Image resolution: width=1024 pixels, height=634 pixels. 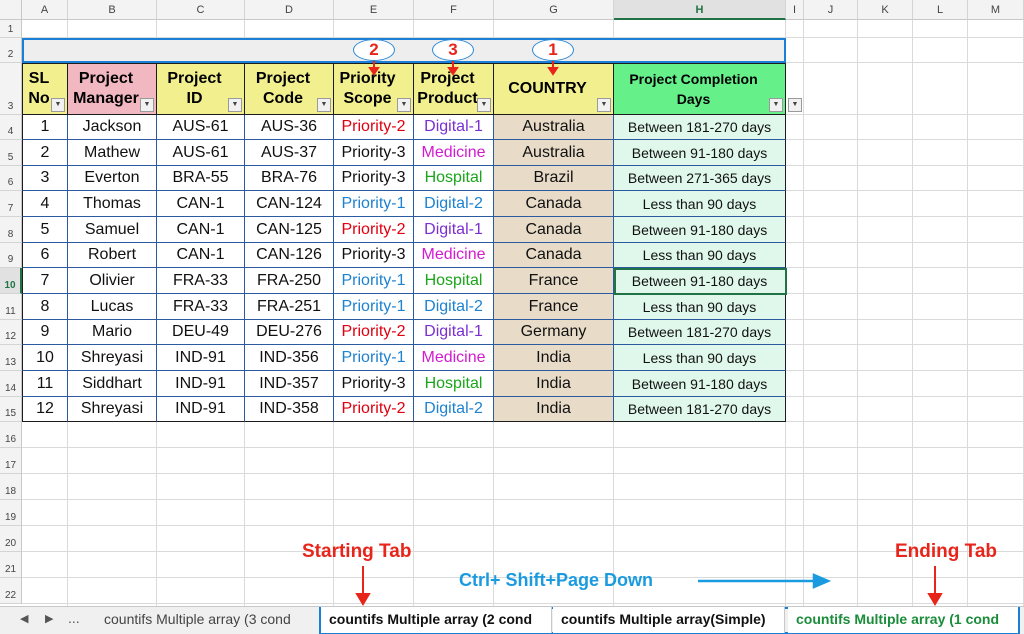 What do you see at coordinates (946, 551) in the screenshot?
I see `ending-tab-label: Ending Tab` at bounding box center [946, 551].